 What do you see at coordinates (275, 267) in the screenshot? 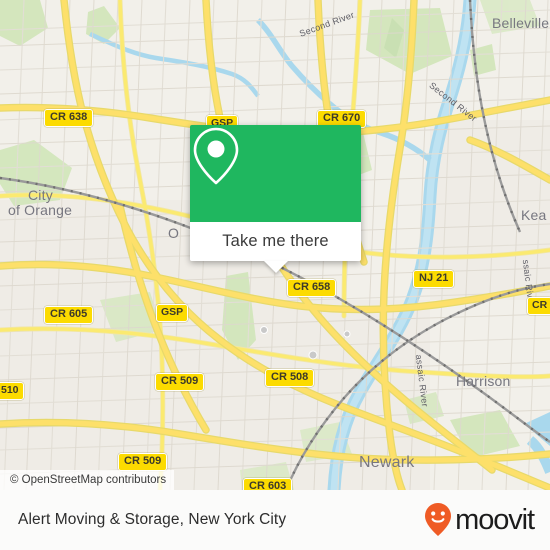
I see `popup-pointer-tail` at bounding box center [275, 267].